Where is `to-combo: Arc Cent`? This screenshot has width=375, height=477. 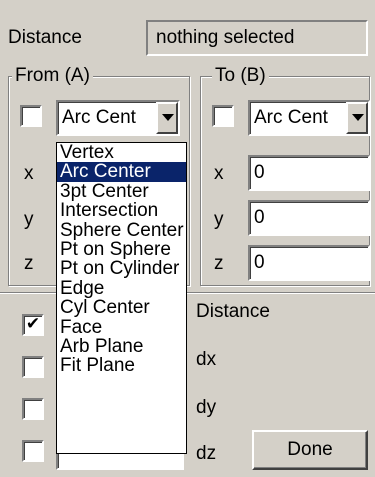 to-combo: Arc Cent is located at coordinates (309, 118).